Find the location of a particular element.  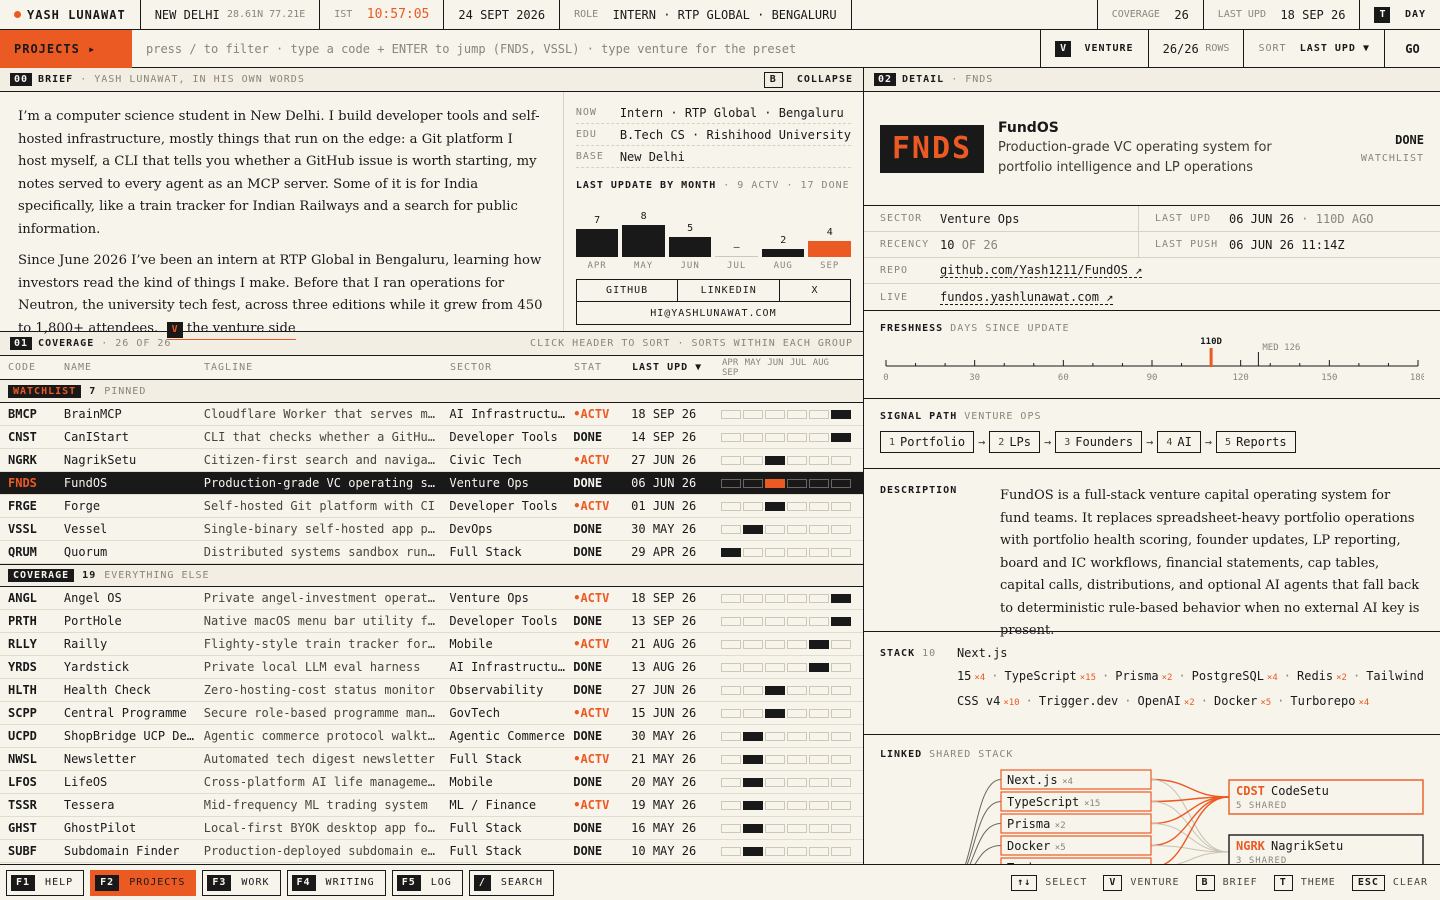

col-stat: STAT is located at coordinates (603, 367).